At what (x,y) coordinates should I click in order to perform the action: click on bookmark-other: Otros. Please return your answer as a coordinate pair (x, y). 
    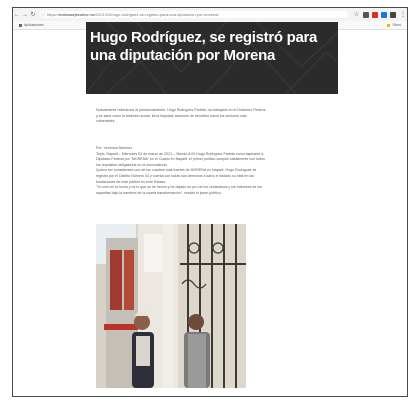
    Looking at the image, I should click on (394, 25).